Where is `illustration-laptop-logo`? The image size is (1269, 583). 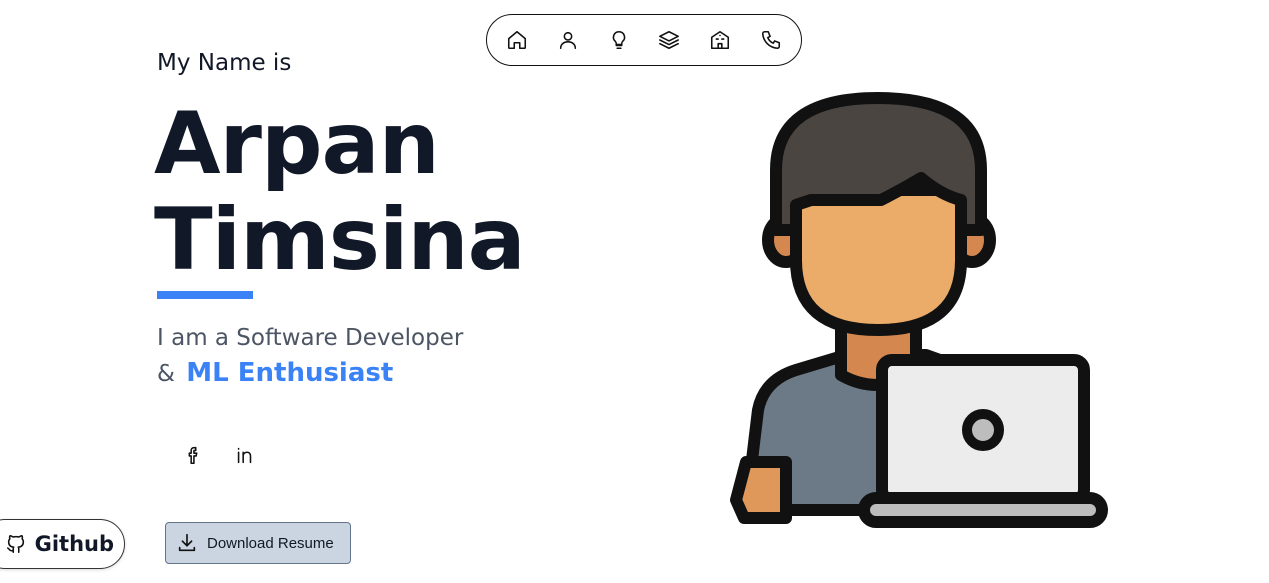 illustration-laptop-logo is located at coordinates (983, 430).